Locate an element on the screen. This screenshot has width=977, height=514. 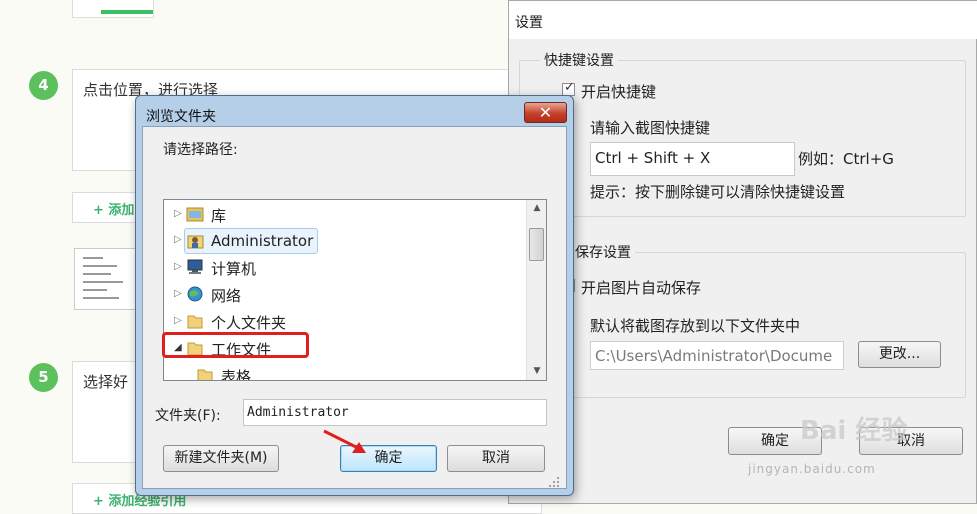
hotkey-prompt: 请输入截图快捷键 is located at coordinates (650, 128).